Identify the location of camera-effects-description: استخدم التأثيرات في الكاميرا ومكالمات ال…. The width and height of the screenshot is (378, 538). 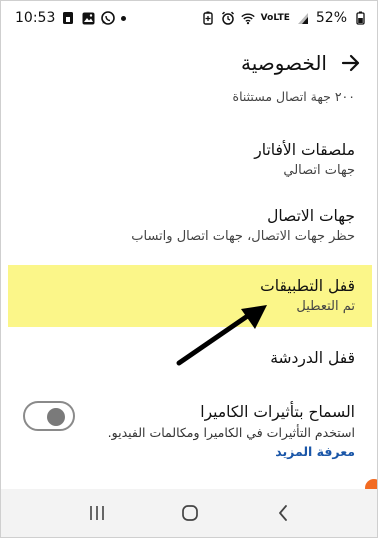
(231, 432).